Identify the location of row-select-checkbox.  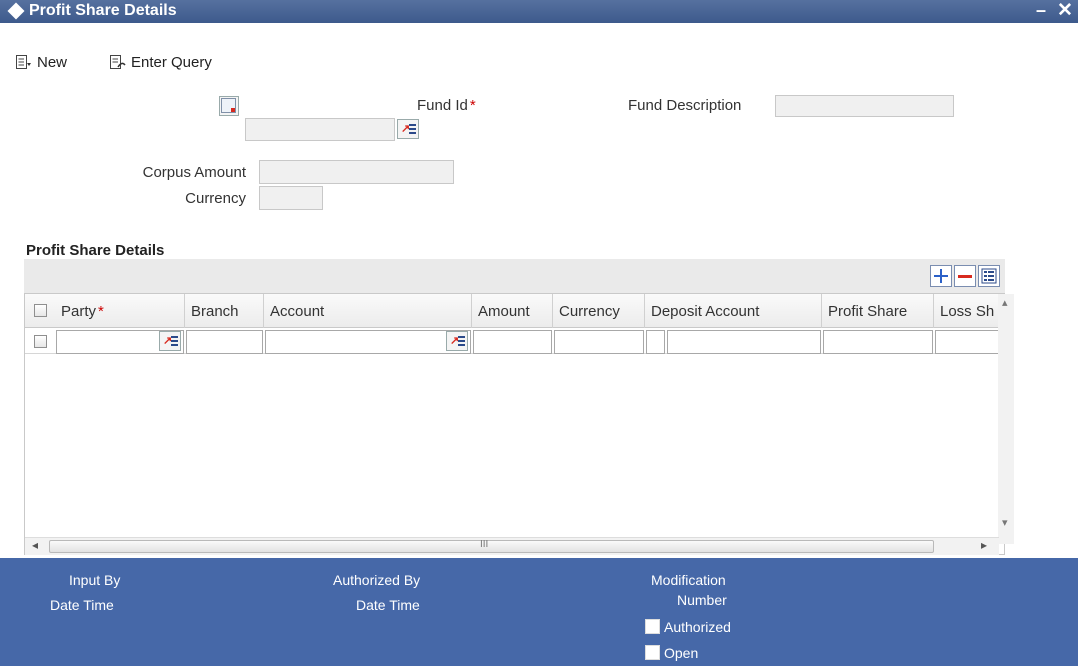
(40, 341).